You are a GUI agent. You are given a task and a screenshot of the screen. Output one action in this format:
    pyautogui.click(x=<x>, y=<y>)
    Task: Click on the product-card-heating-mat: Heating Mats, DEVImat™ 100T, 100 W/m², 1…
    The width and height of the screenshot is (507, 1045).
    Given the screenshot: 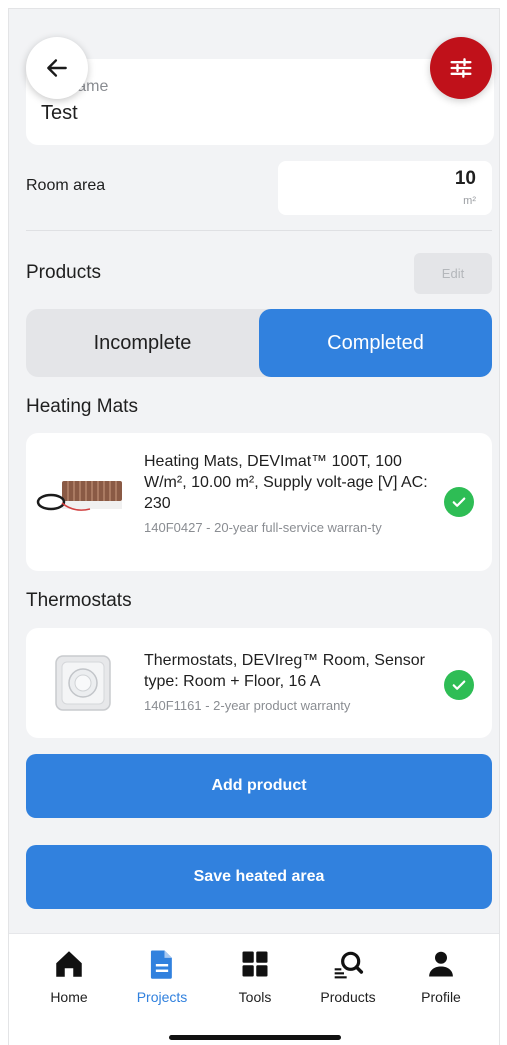 What is the action you would take?
    pyautogui.click(x=259, y=502)
    